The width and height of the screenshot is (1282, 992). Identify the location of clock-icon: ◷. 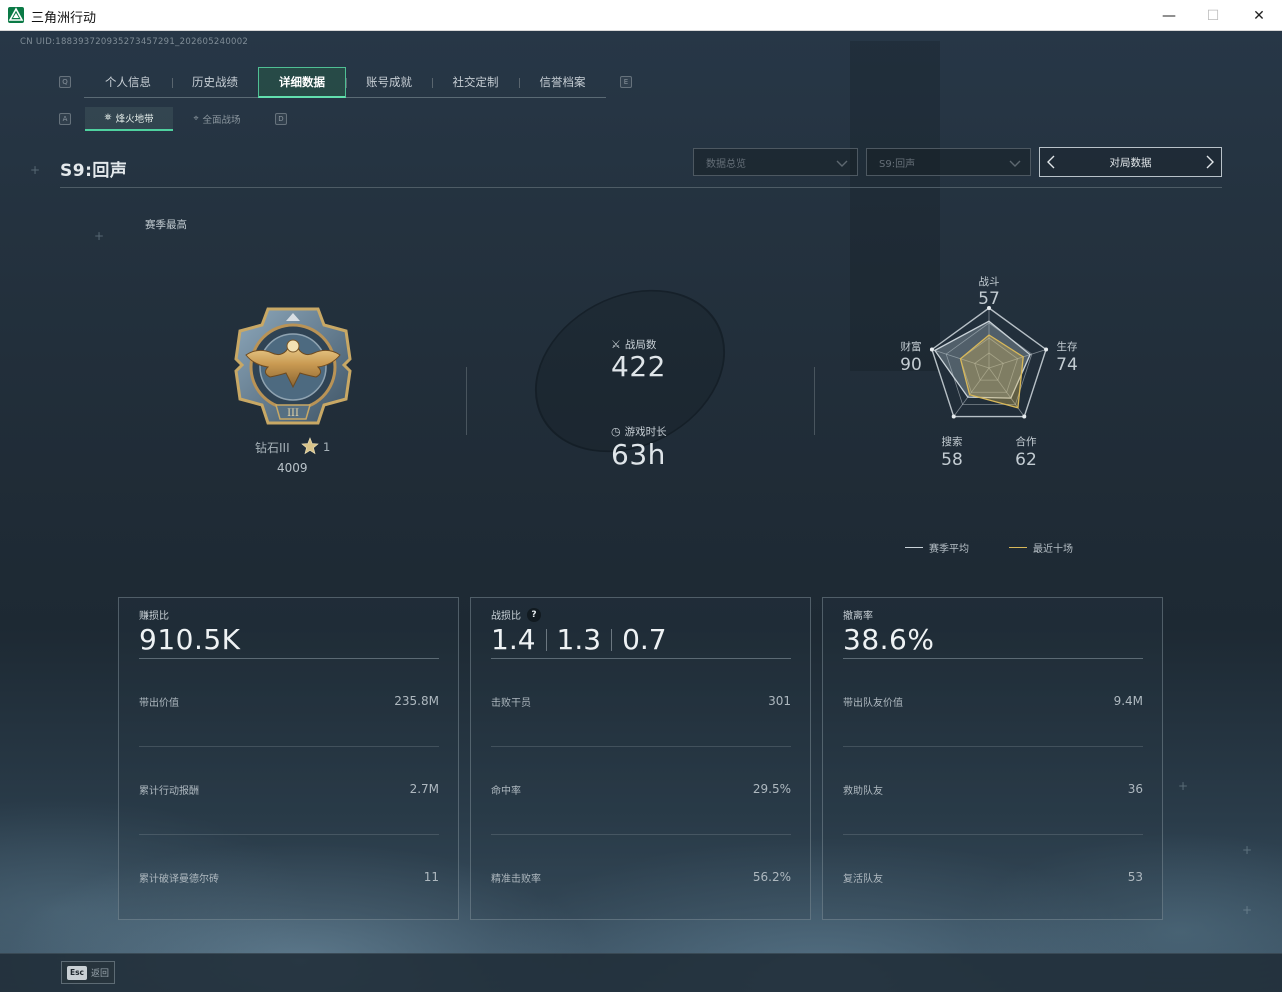
(616, 431).